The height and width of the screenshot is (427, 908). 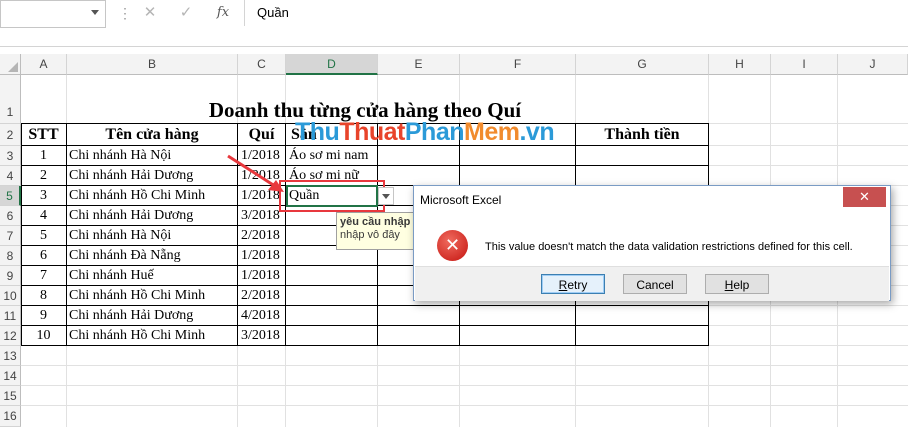 I want to click on column-header-b: B, so click(x=152, y=64).